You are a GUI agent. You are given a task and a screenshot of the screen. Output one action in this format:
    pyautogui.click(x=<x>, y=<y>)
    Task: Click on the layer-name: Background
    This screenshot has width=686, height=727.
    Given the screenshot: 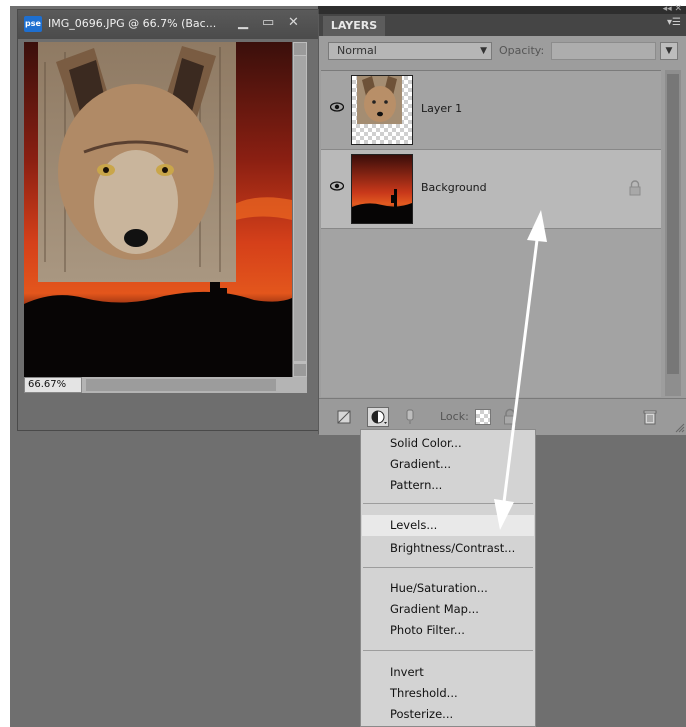 What is the action you would take?
    pyautogui.click(x=454, y=187)
    